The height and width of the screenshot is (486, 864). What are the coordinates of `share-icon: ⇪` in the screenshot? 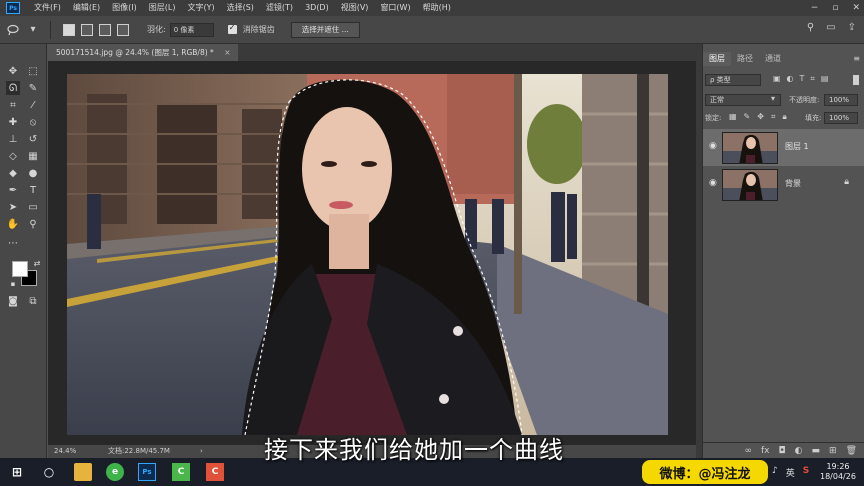 It's located at (852, 27).